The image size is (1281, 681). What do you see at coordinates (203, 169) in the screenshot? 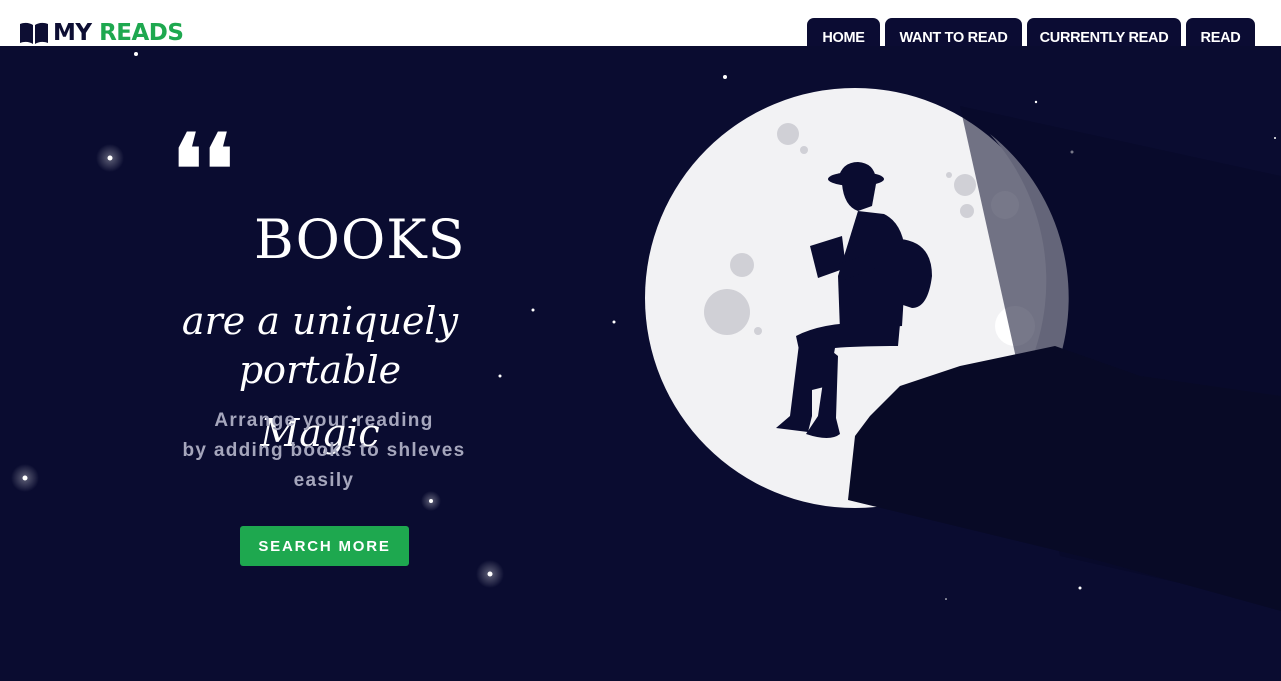
I see `quote-mark-icon: ❛❛` at bounding box center [203, 169].